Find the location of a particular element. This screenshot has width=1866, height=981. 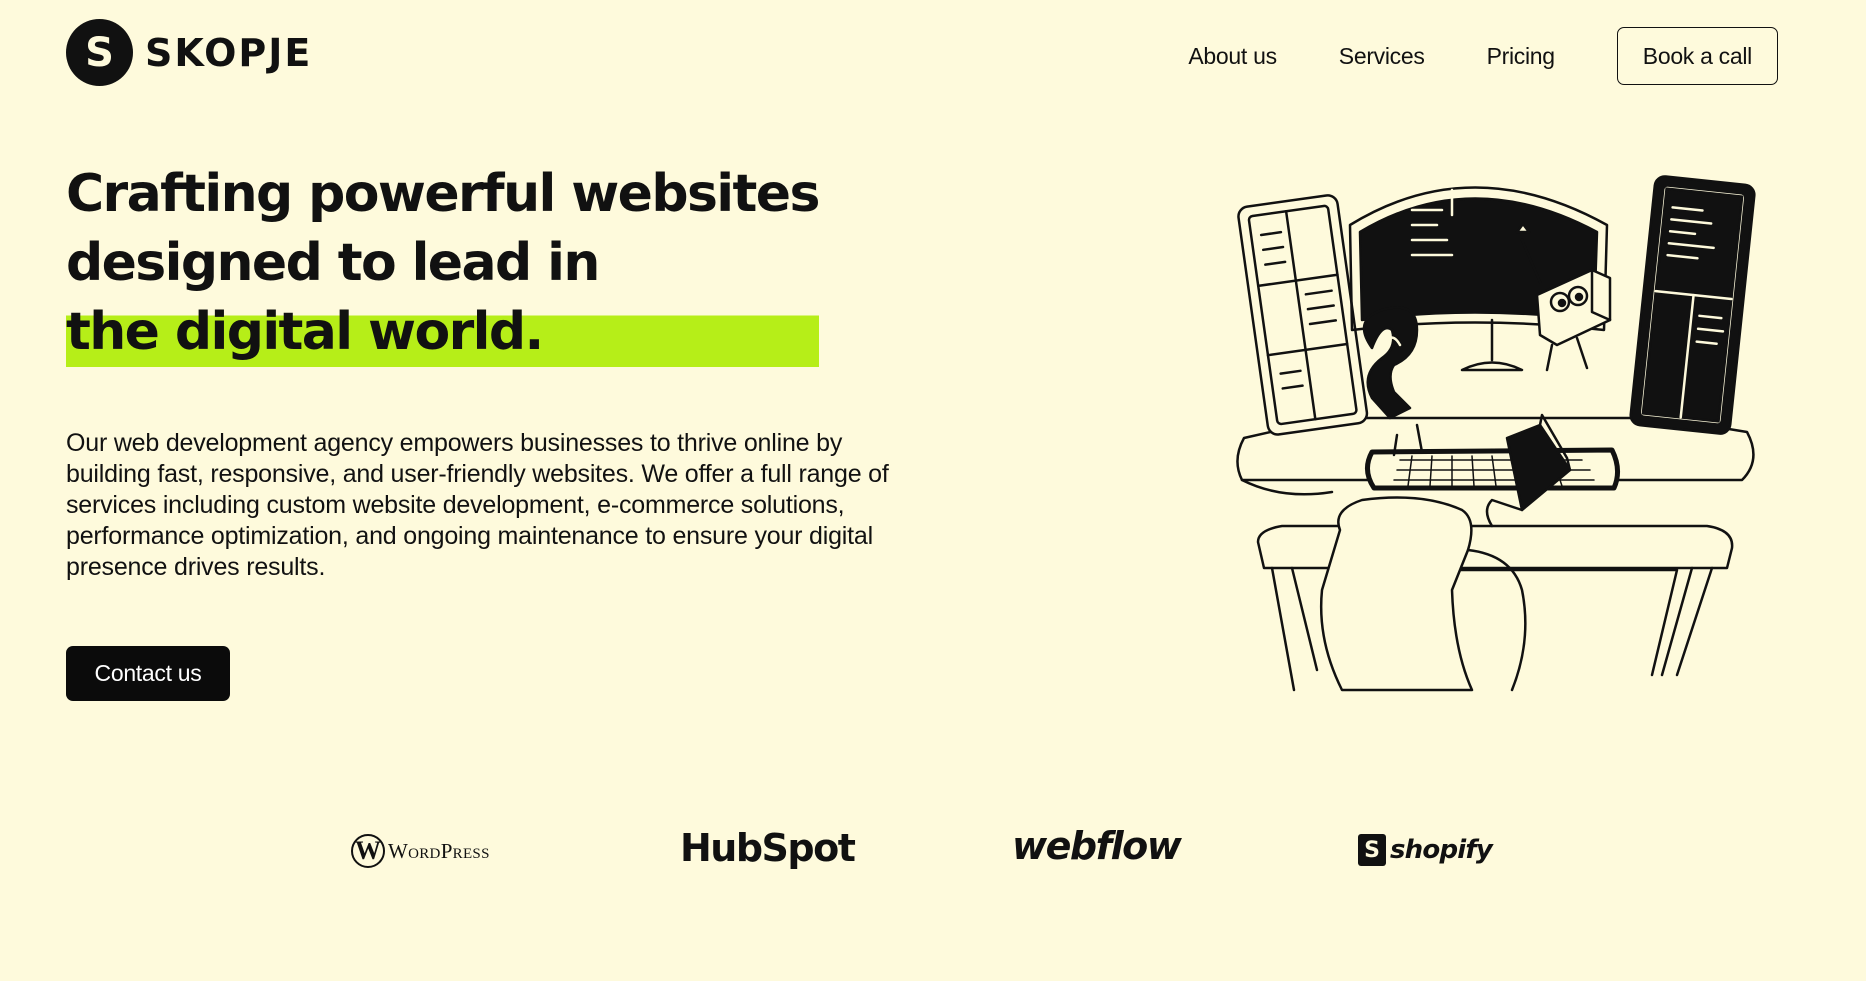

nav-pricing: Pricing is located at coordinates (1521, 56).